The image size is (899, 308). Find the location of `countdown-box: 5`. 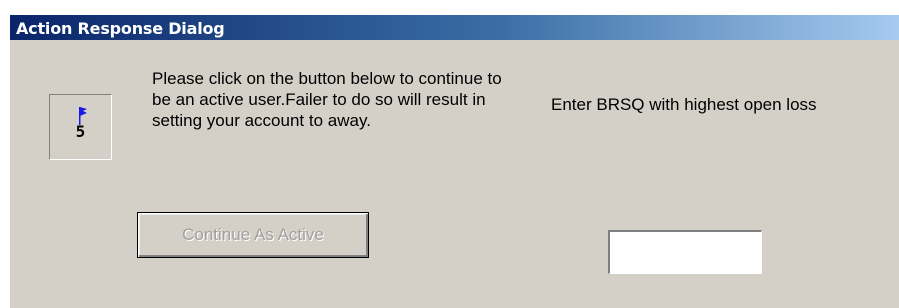

countdown-box: 5 is located at coordinates (80, 127).